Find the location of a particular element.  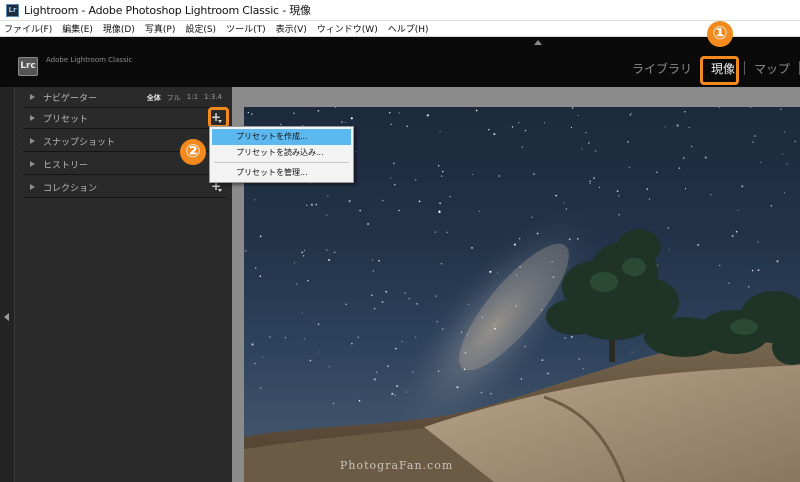

module-map: マップ is located at coordinates (772, 68).